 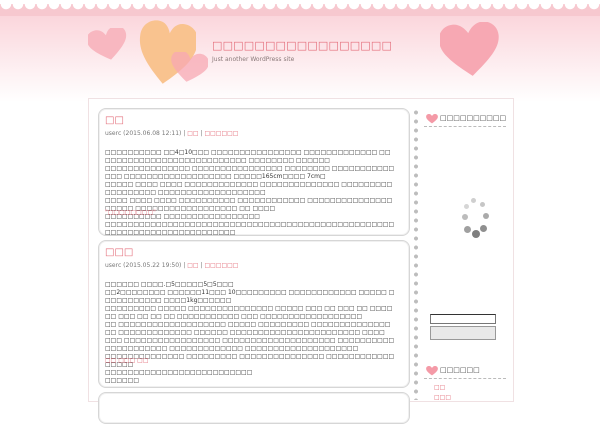 What do you see at coordinates (473, 118) in the screenshot?
I see `widget-title-text: □□□□□□□□□□` at bounding box center [473, 118].